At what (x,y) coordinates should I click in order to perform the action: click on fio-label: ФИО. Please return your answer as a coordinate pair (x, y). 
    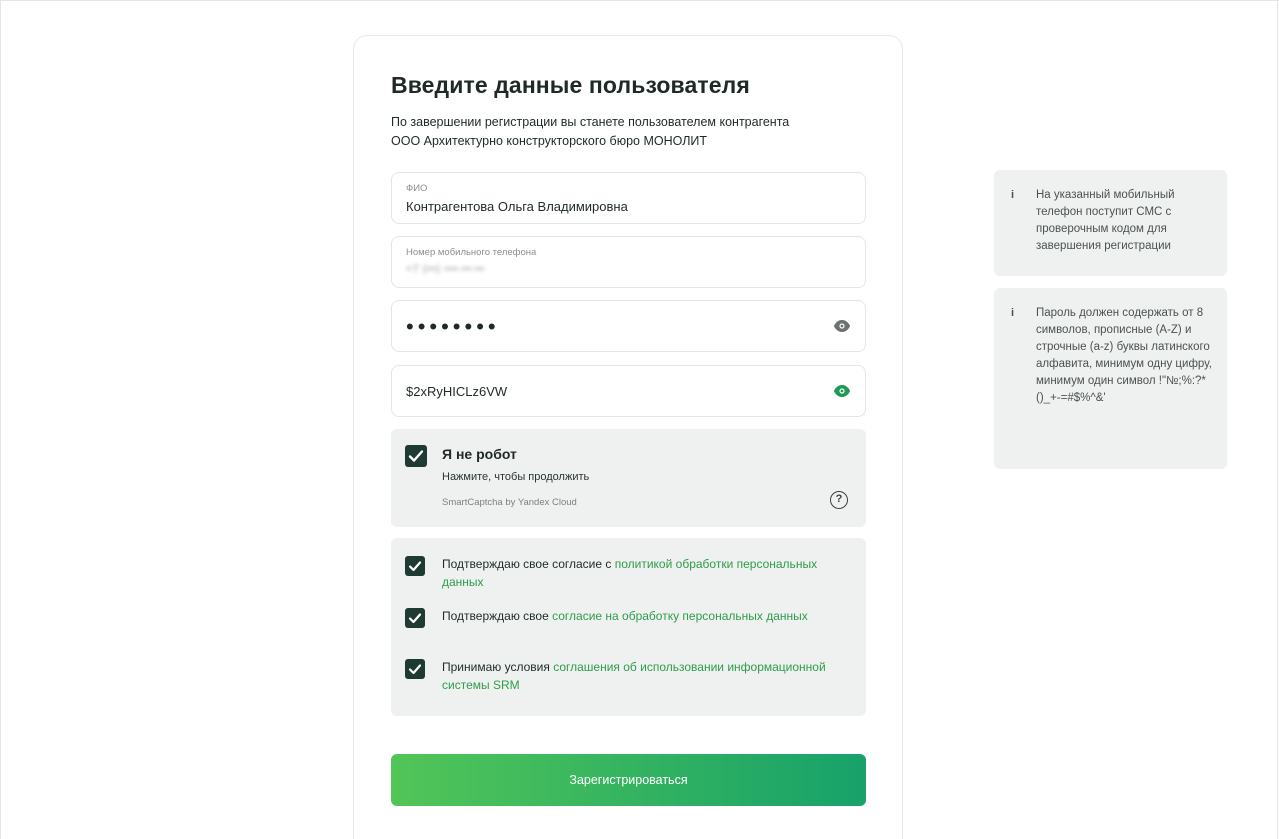
    Looking at the image, I should click on (417, 188).